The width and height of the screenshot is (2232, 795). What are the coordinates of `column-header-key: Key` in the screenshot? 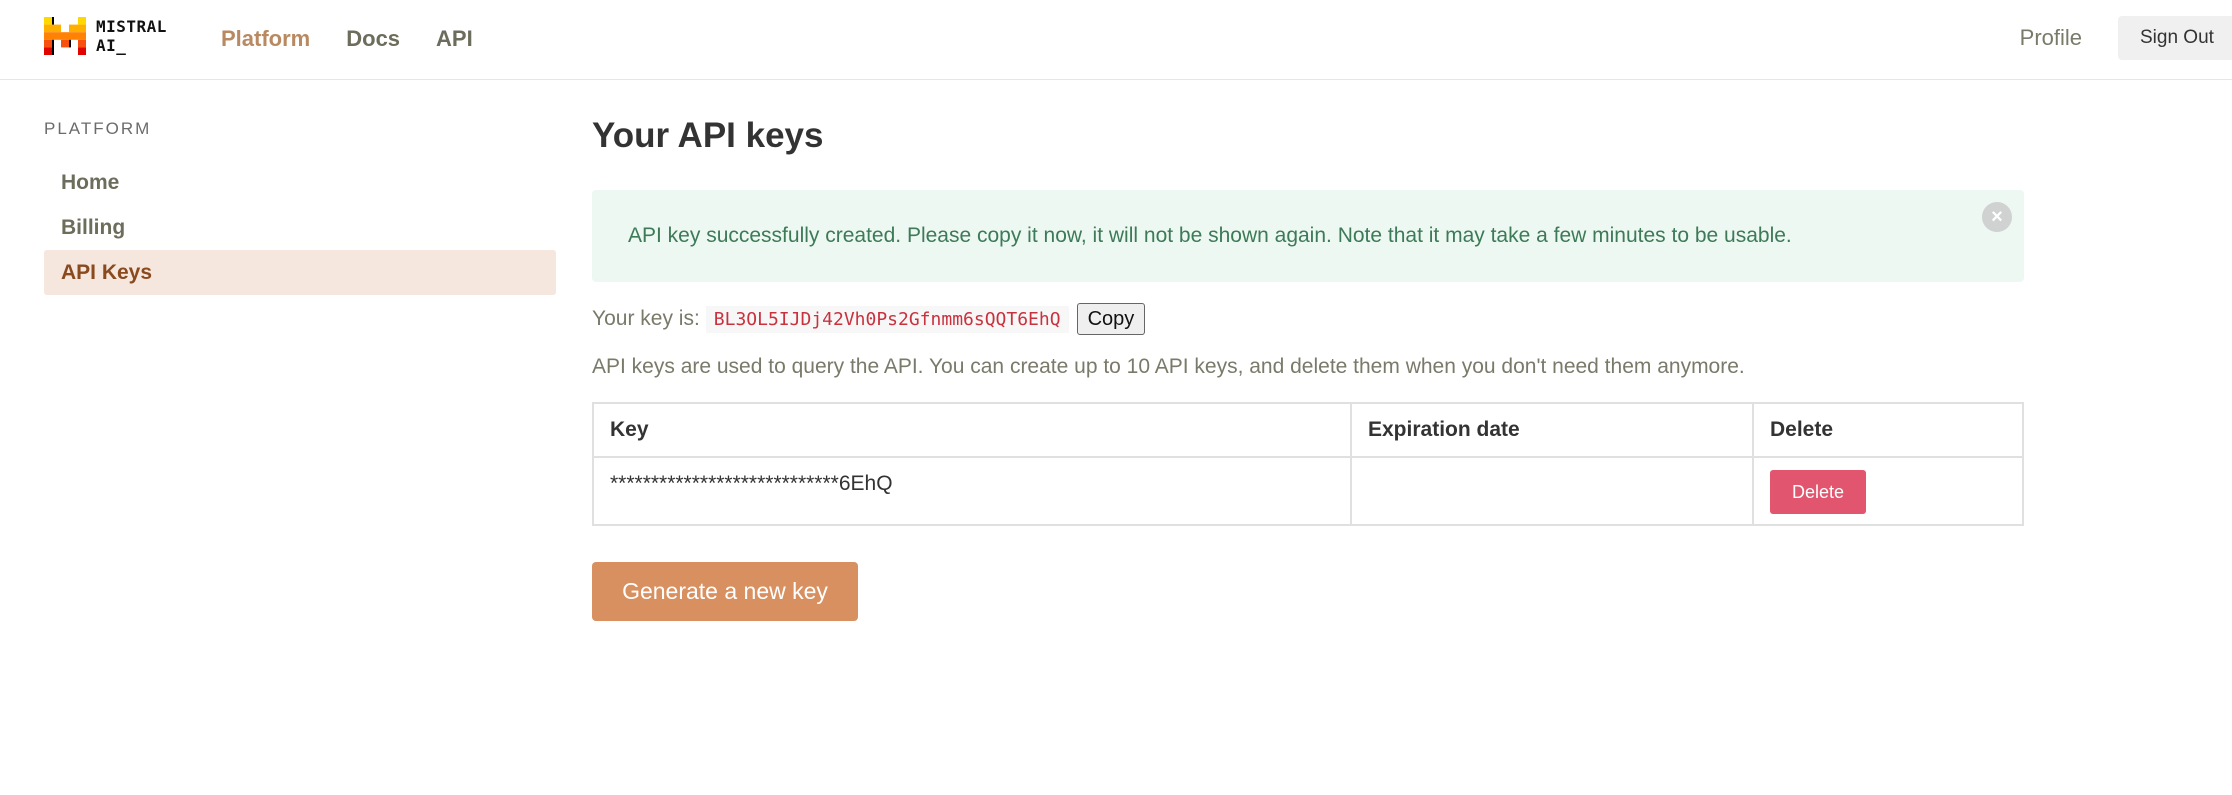 It's located at (972, 430).